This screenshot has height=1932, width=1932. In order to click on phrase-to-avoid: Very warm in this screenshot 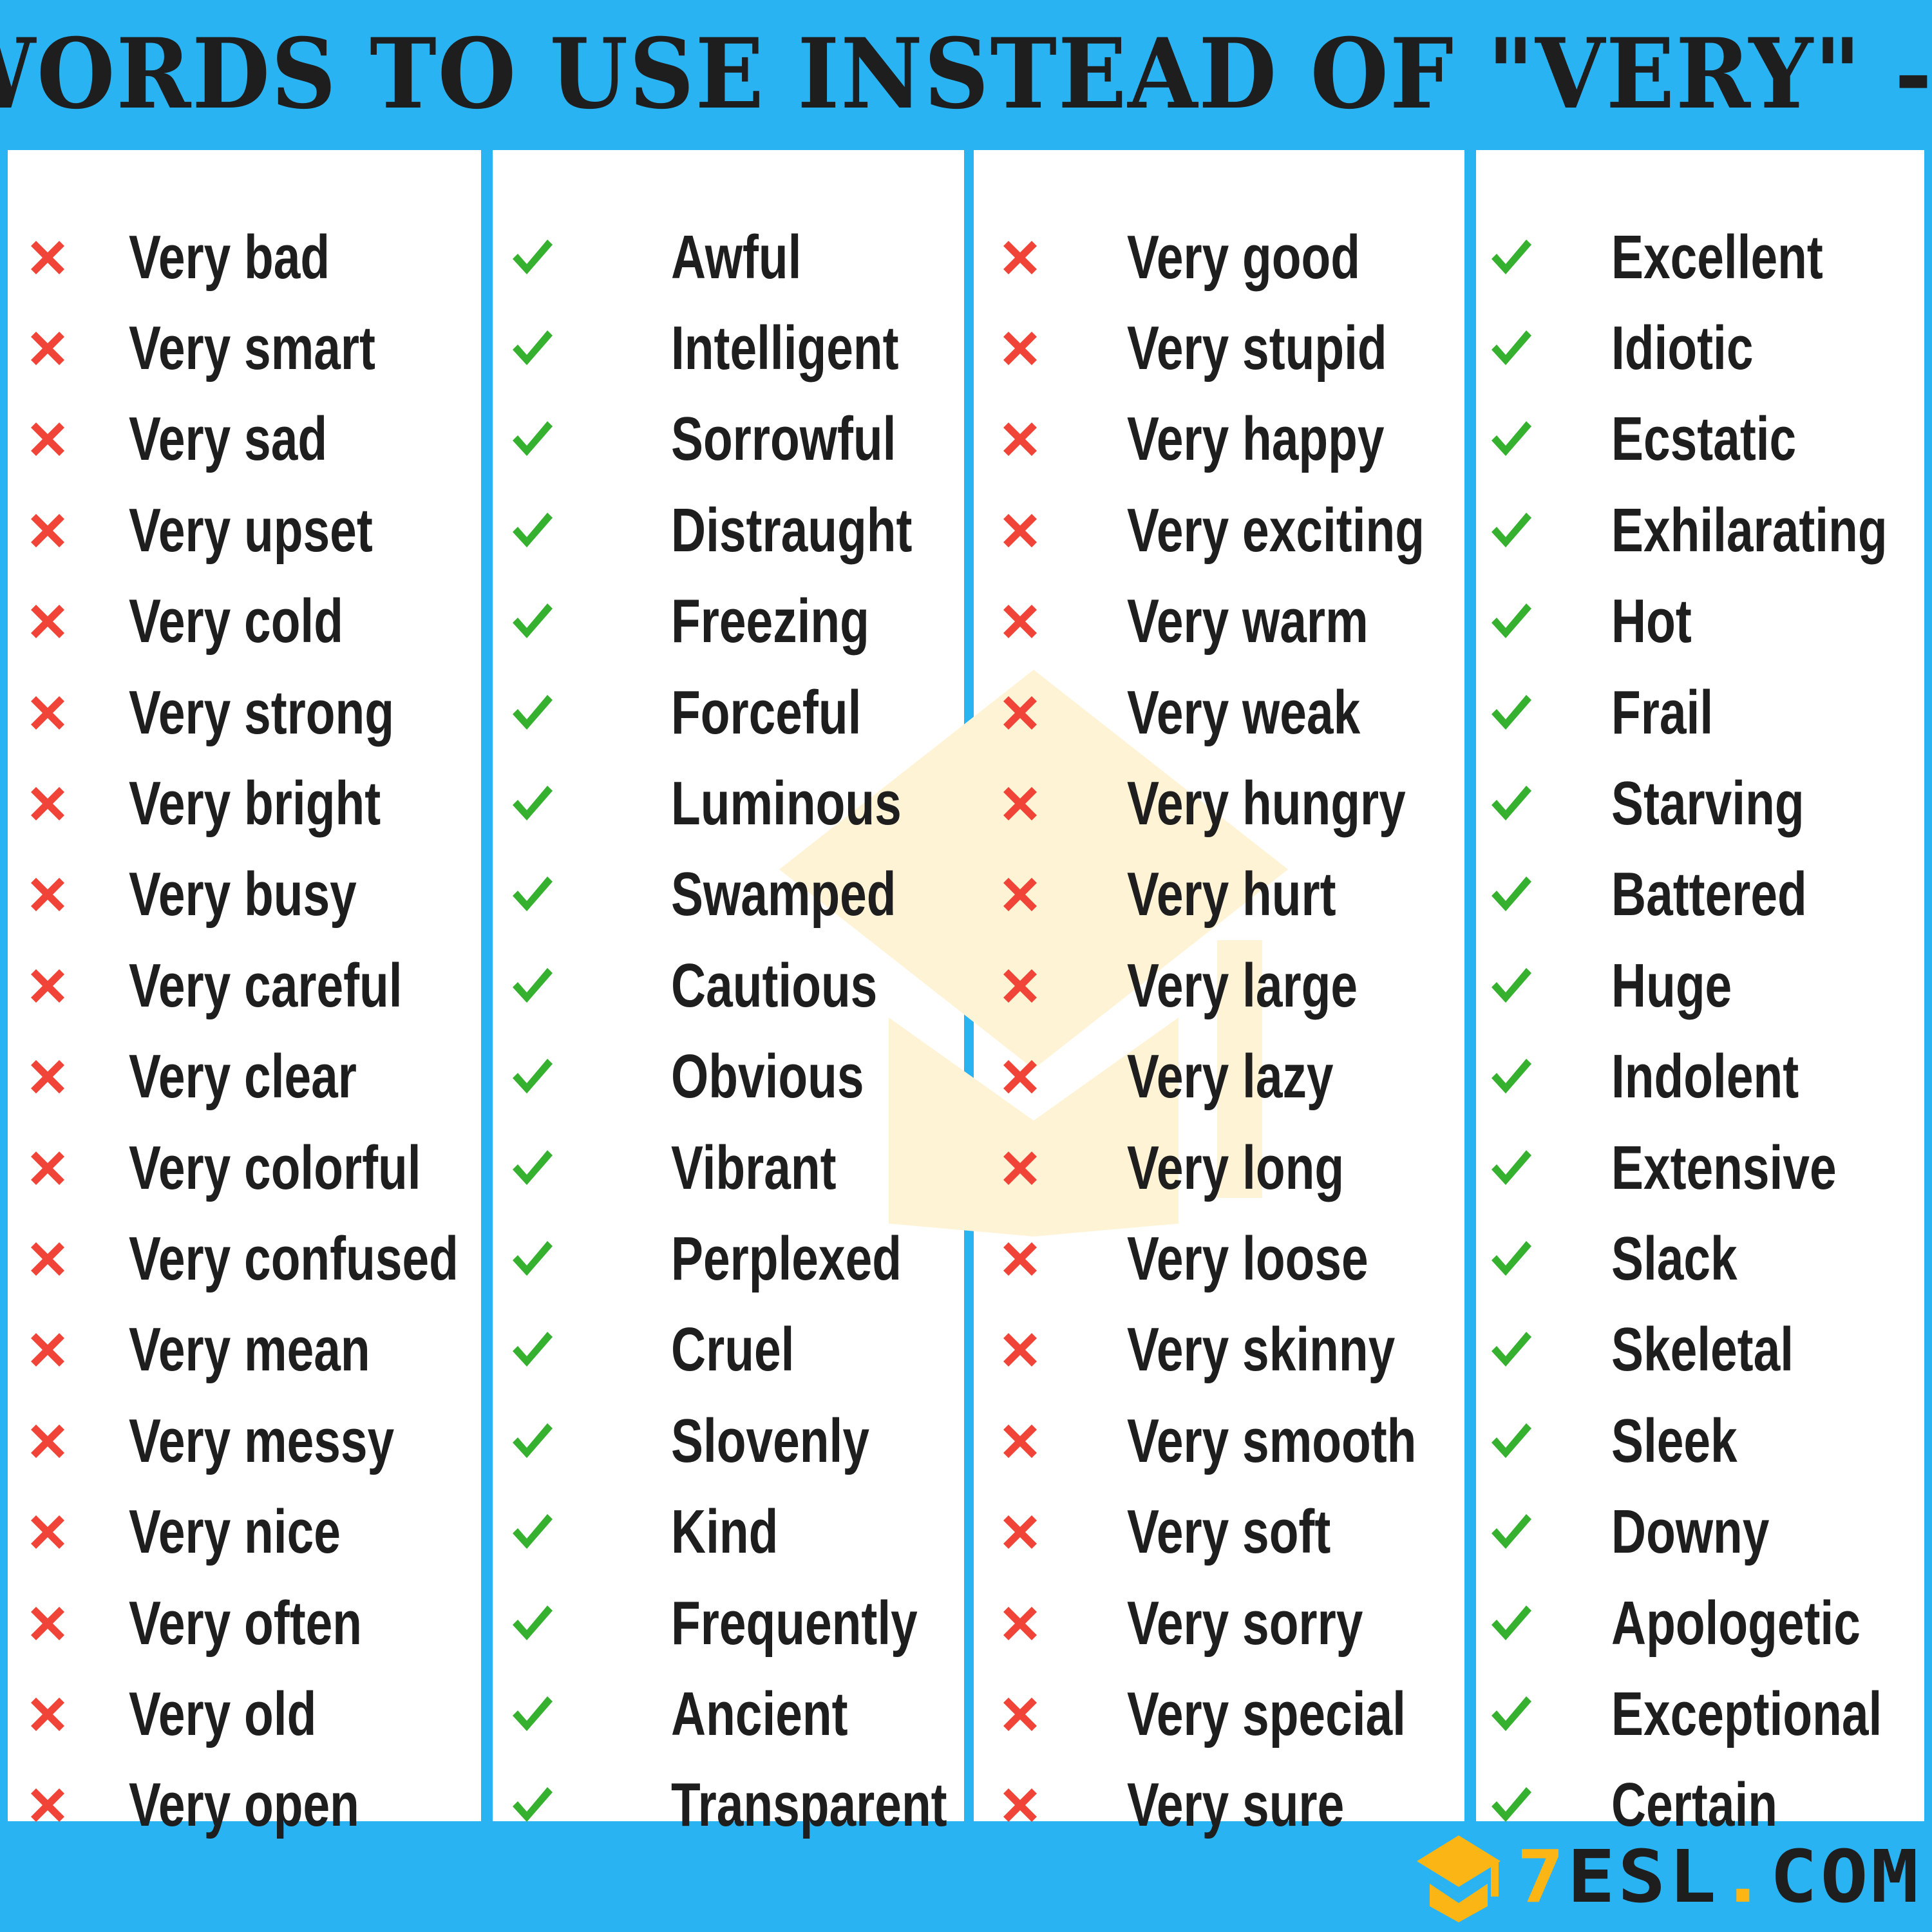, I will do `click(1247, 621)`.